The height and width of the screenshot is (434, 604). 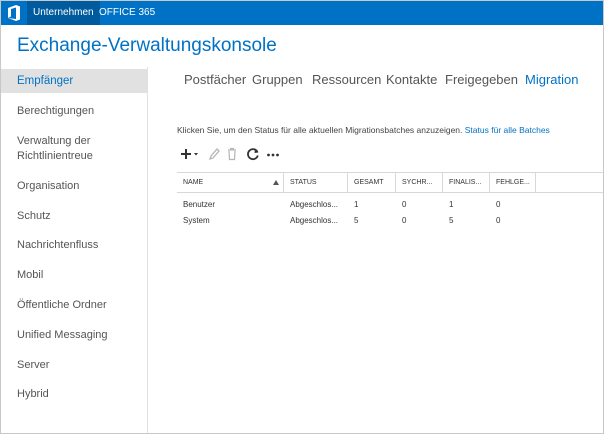 I want to click on column-header-gesamt: GESAMT, so click(x=372, y=182).